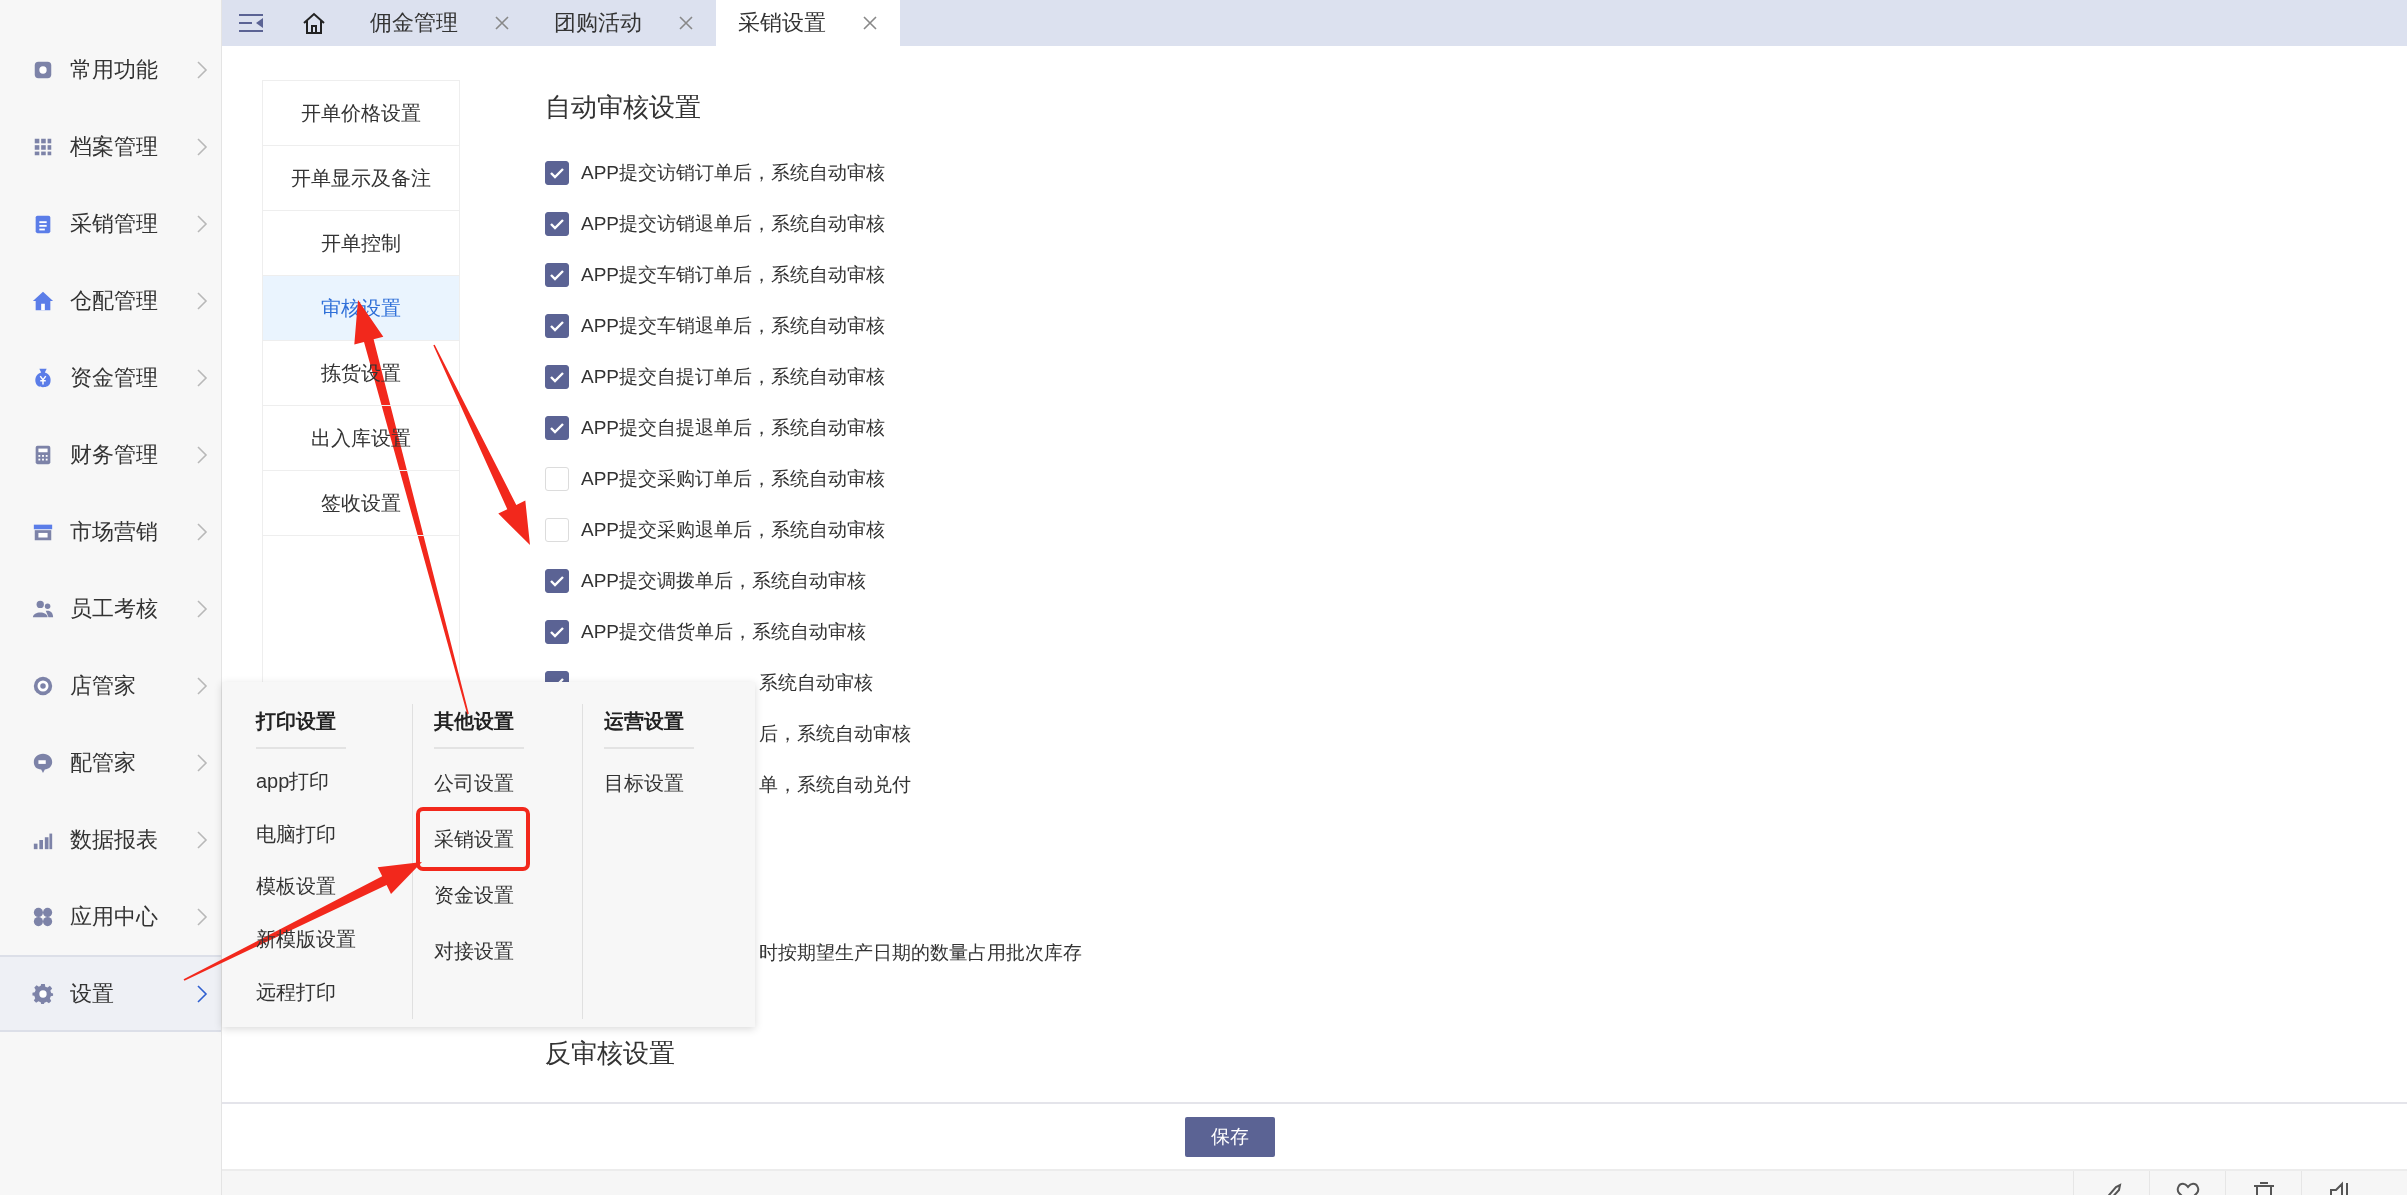 The width and height of the screenshot is (2407, 1195). Describe the element at coordinates (43, 377) in the screenshot. I see `money-bag-icon` at that location.